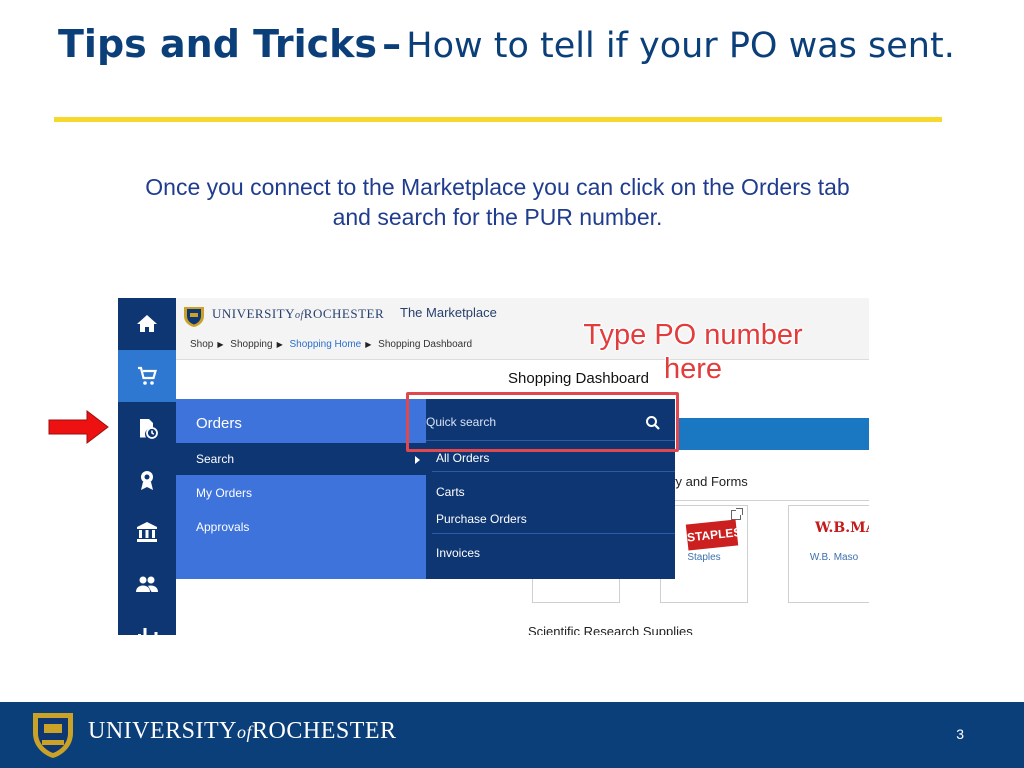 This screenshot has height=768, width=1024. I want to click on nav-awards, so click(147, 480).